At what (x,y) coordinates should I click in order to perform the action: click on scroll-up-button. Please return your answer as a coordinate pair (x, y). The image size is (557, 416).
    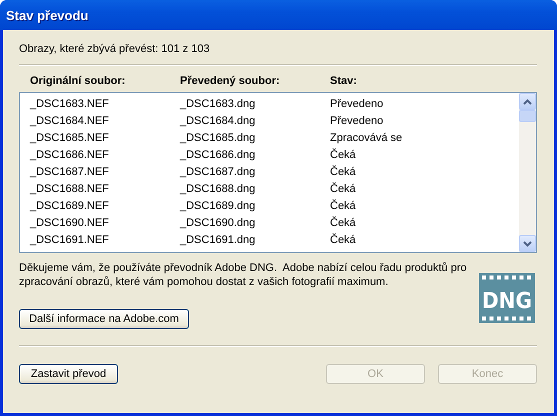
    Looking at the image, I should click on (527, 101).